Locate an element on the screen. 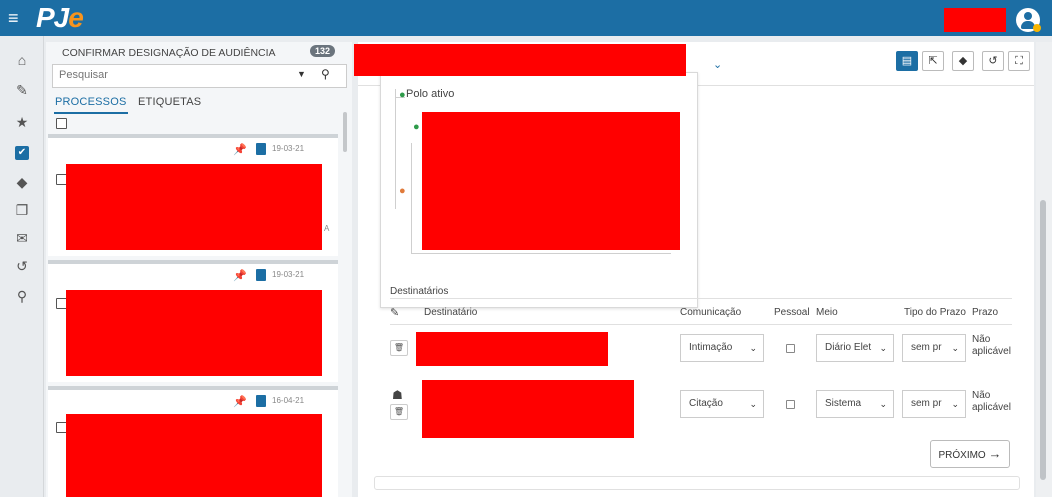  tag-button: ◆ is located at coordinates (963, 61).